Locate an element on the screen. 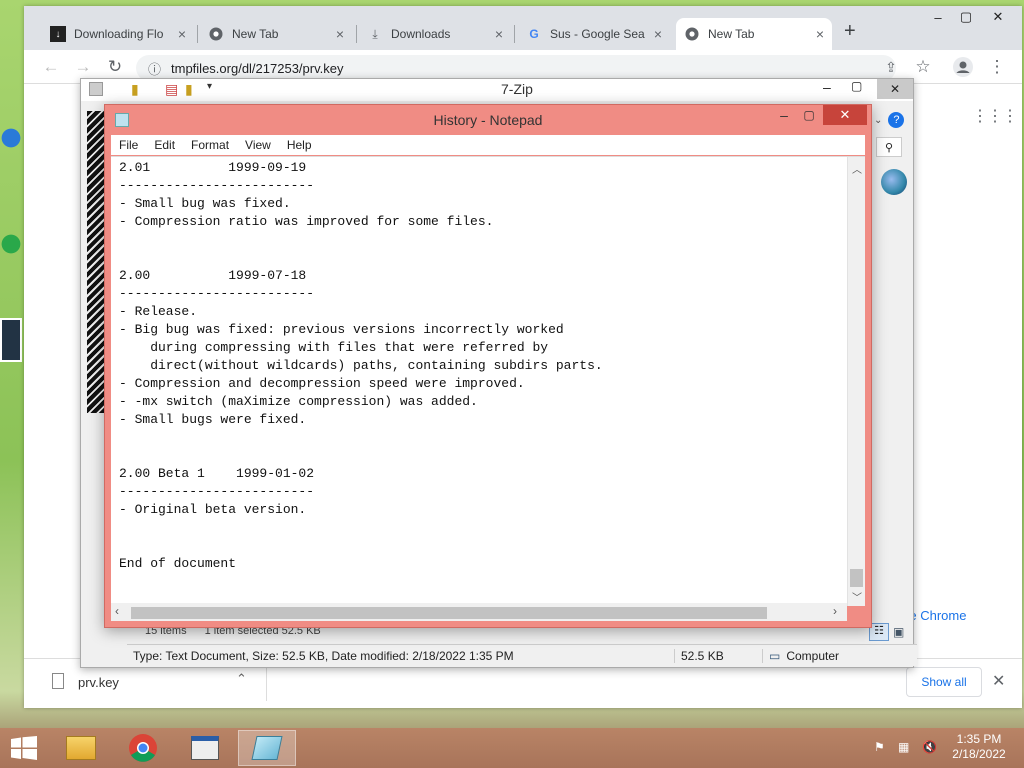 The image size is (1024, 768). horizontal-scrollbar: ‹ › is located at coordinates (479, 612).